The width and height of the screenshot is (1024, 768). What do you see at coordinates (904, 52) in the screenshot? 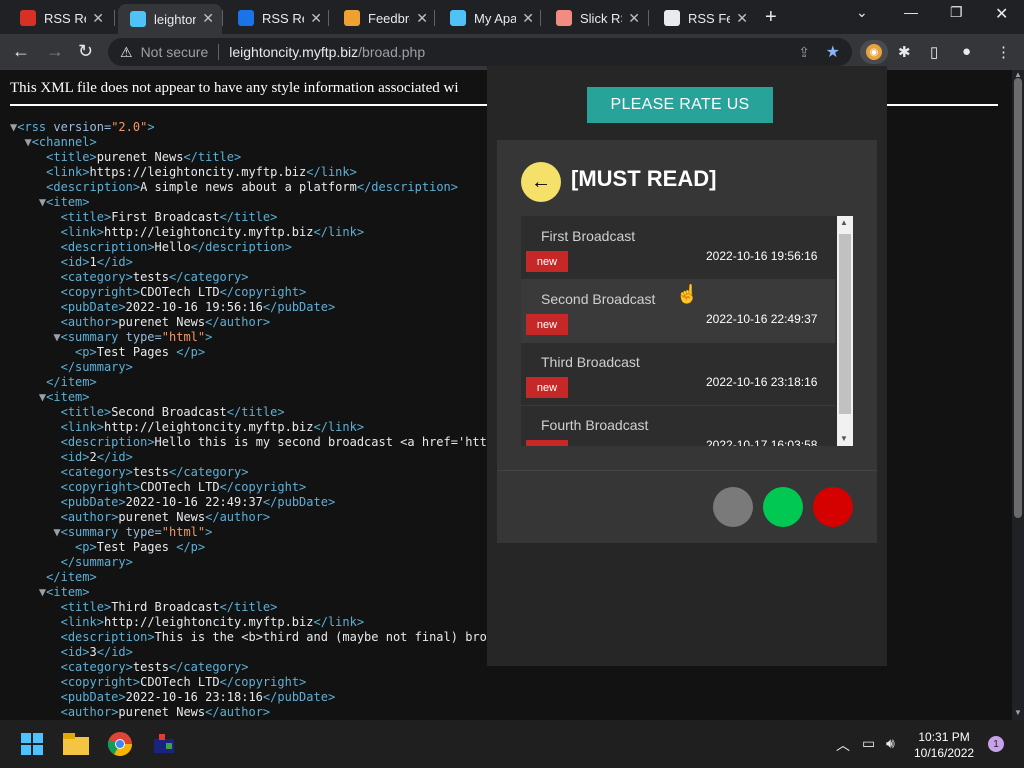
I see `extensions-puzzle-icon: ✱` at bounding box center [904, 52].